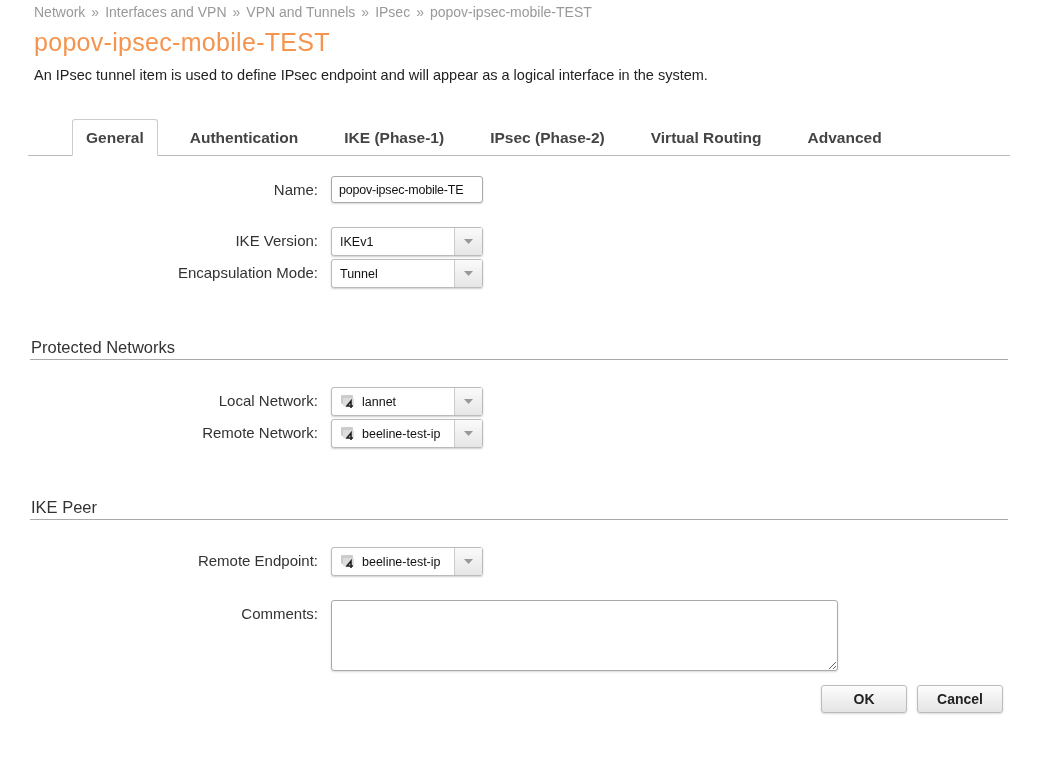  Describe the element at coordinates (519, 349) in the screenshot. I see `section-heading: Protected Networks` at that location.